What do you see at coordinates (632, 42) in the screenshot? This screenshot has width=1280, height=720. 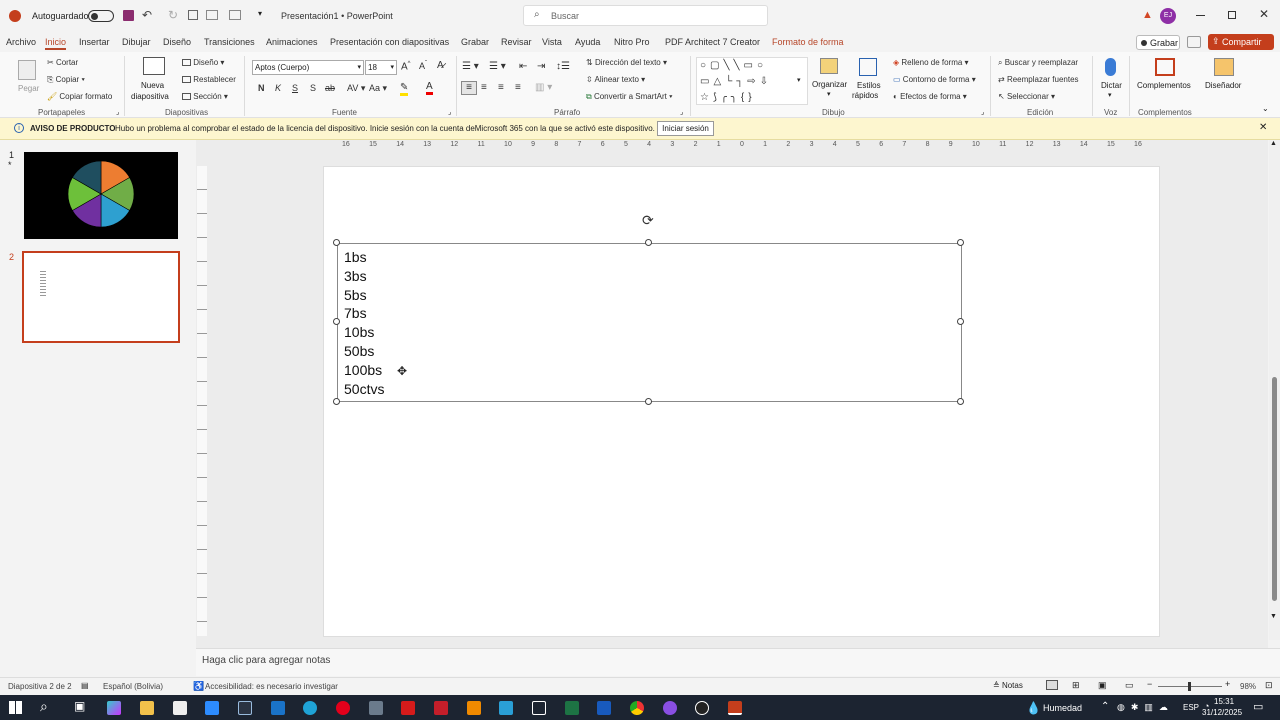 I see `tab-nitro: Nitro Pro` at bounding box center [632, 42].